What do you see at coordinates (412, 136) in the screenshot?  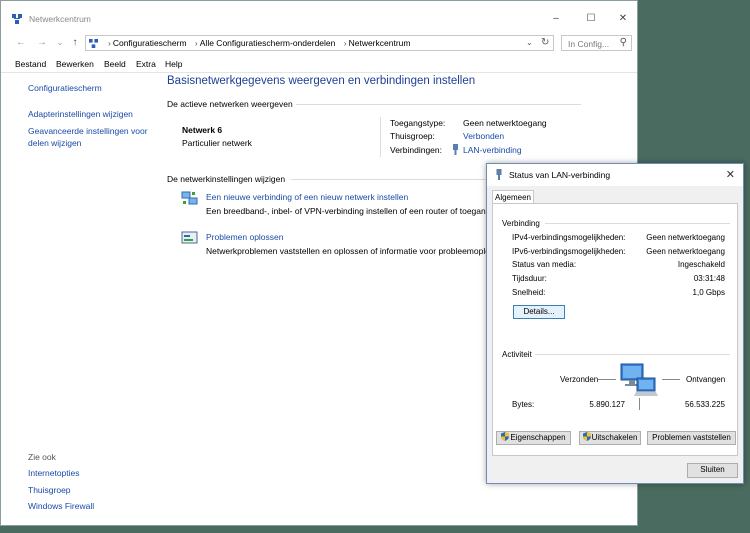 I see `homegroup-label: Thuisgroep:` at bounding box center [412, 136].